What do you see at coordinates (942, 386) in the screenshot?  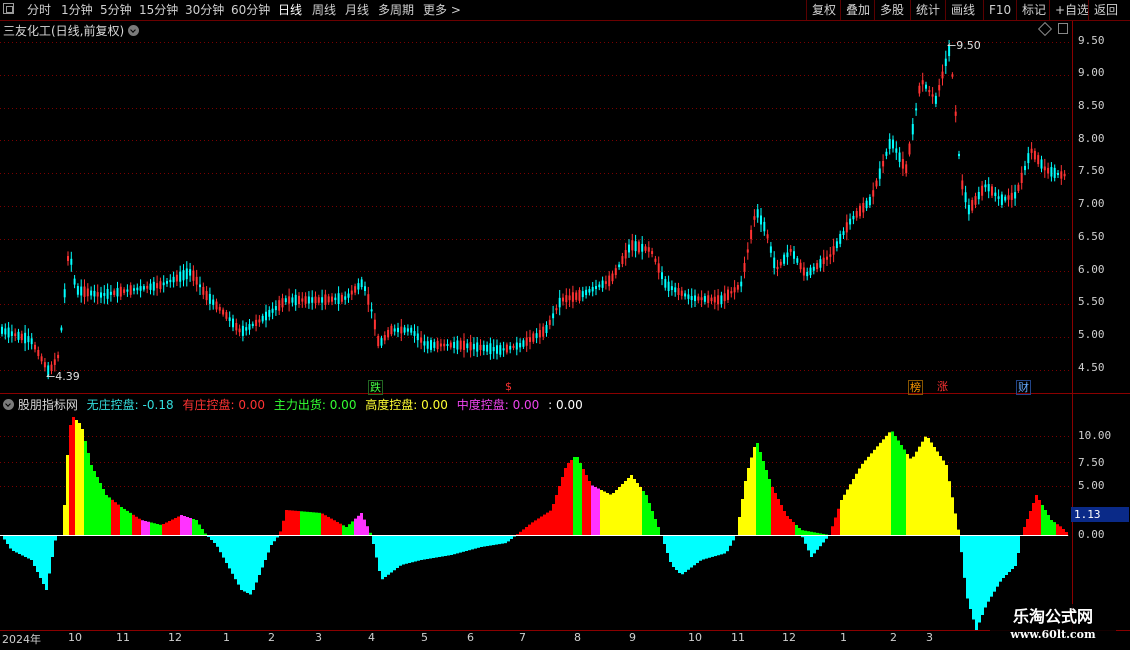 I see `event-marker: 涨` at bounding box center [942, 386].